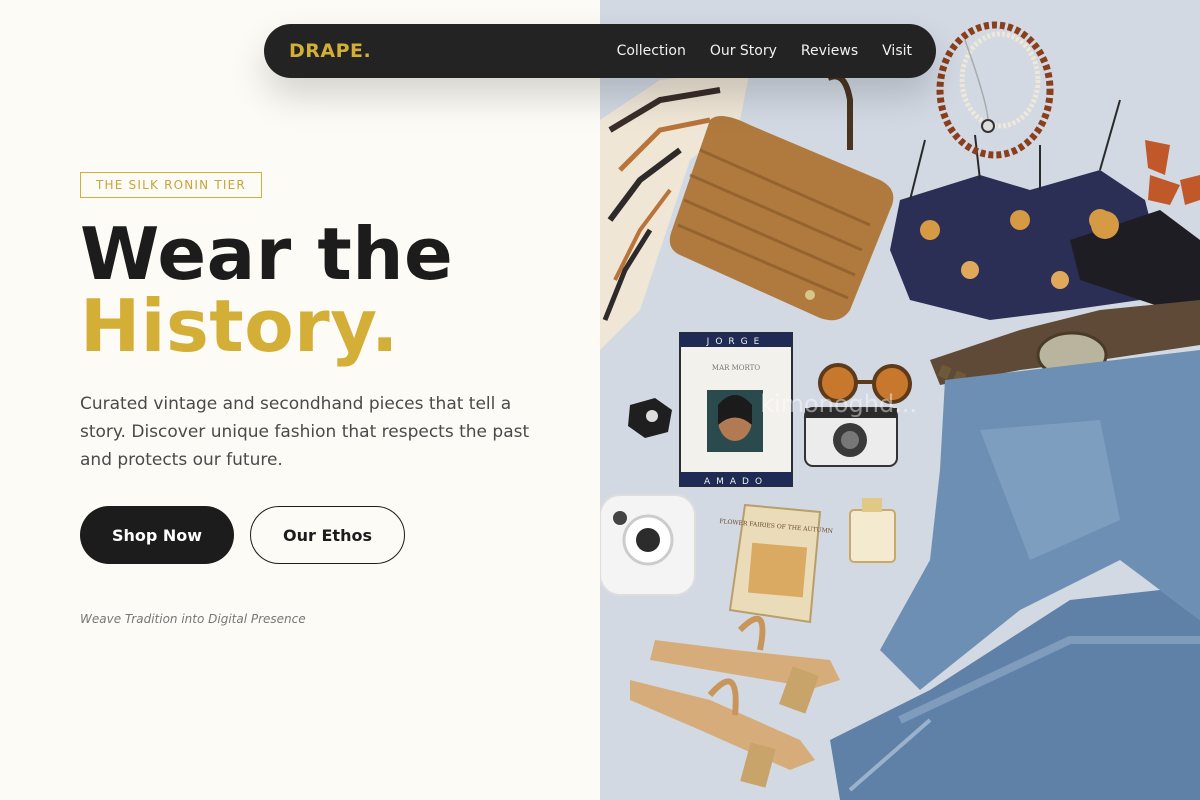 The image size is (1200, 800). I want to click on nav-link-reviews: Reviews, so click(829, 51).